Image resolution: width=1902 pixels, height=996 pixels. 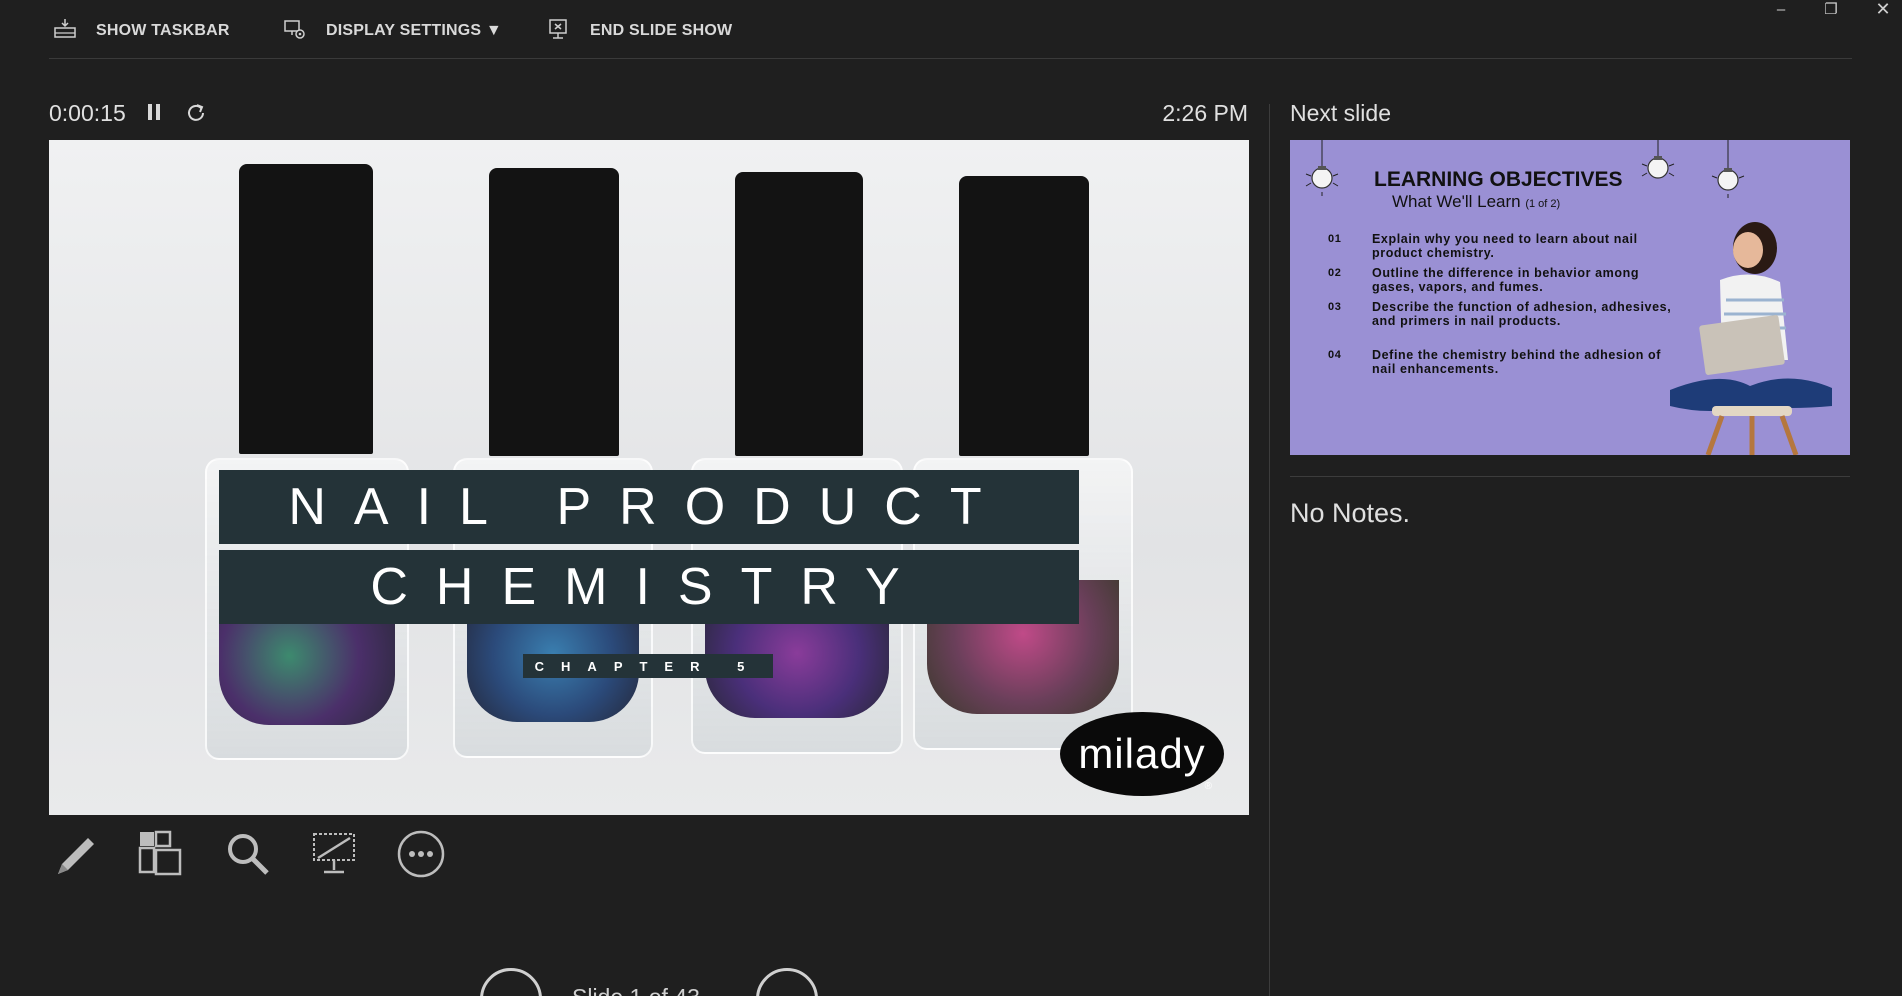 What do you see at coordinates (1456, 201) in the screenshot?
I see `next-slide-subtitle-text: What We'll Learn` at bounding box center [1456, 201].